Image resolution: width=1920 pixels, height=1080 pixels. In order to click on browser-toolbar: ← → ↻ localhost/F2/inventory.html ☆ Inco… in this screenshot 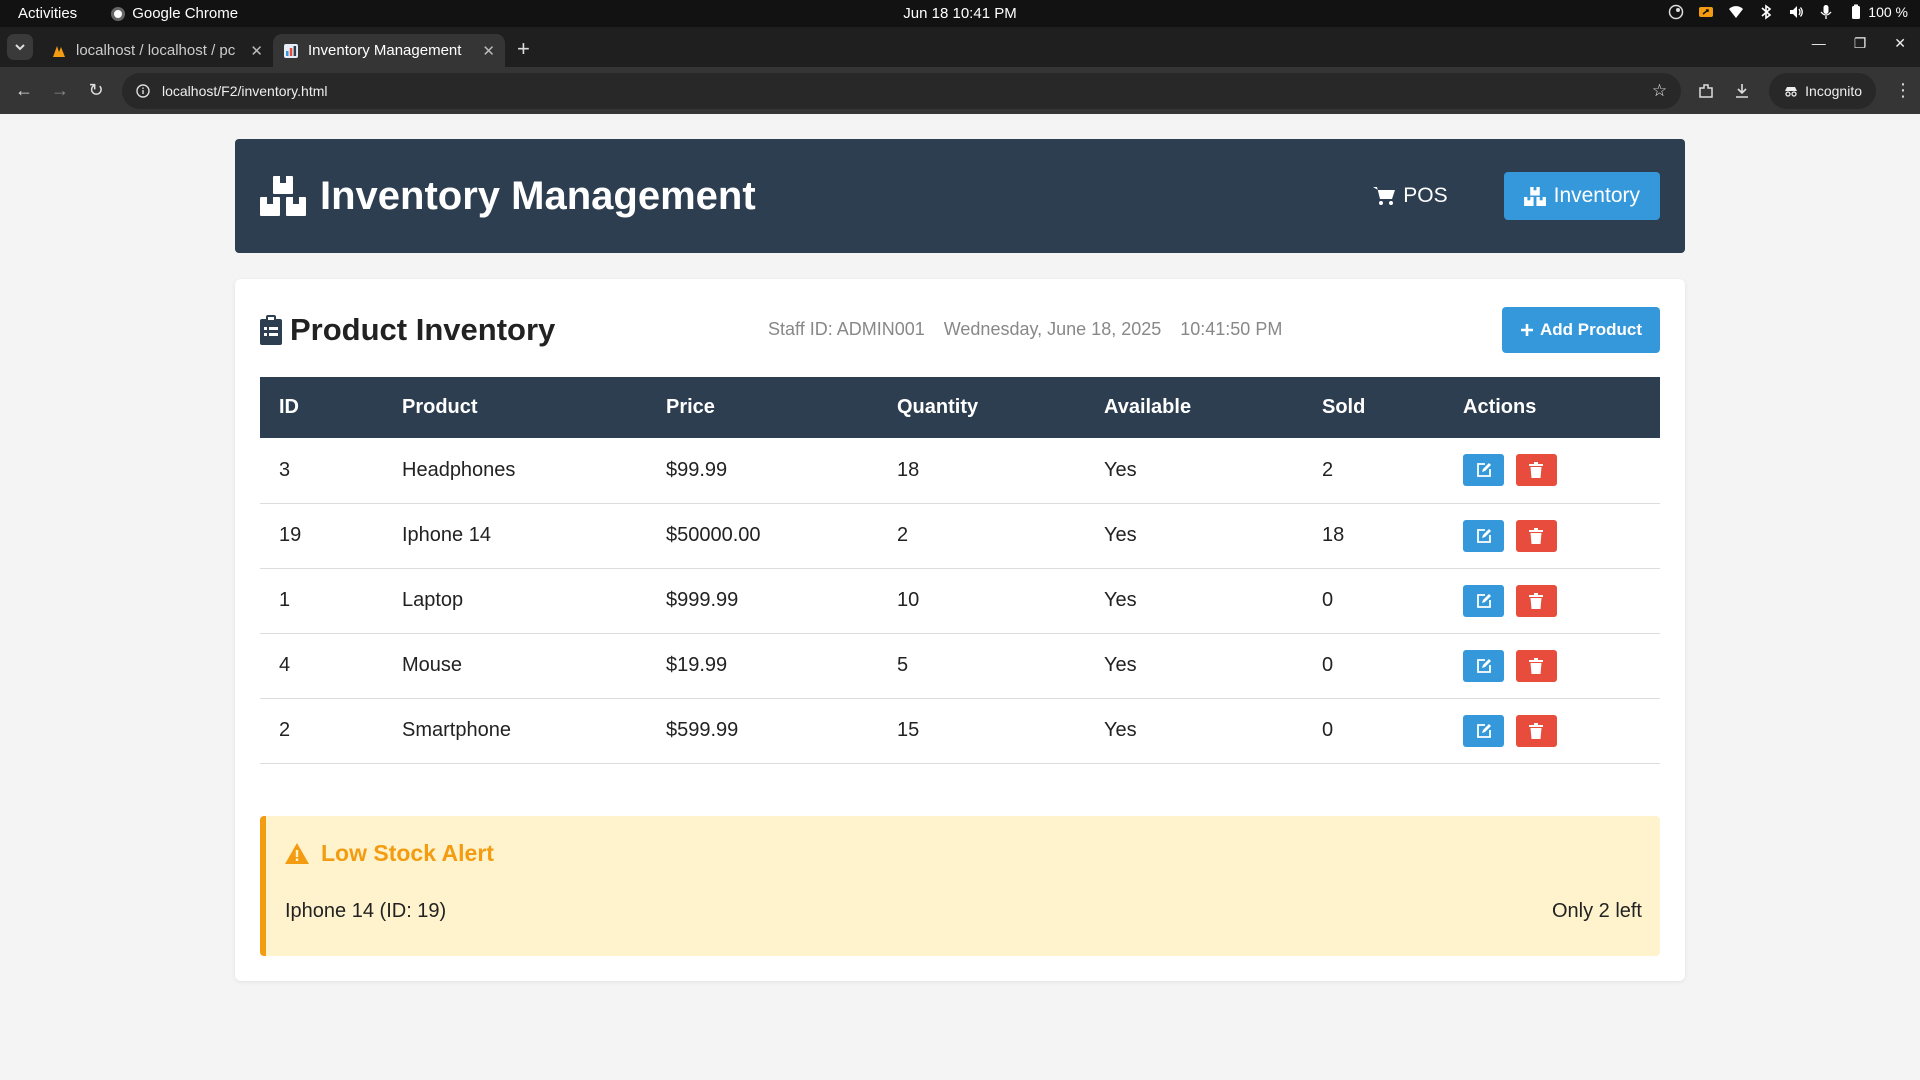, I will do `click(960, 90)`.